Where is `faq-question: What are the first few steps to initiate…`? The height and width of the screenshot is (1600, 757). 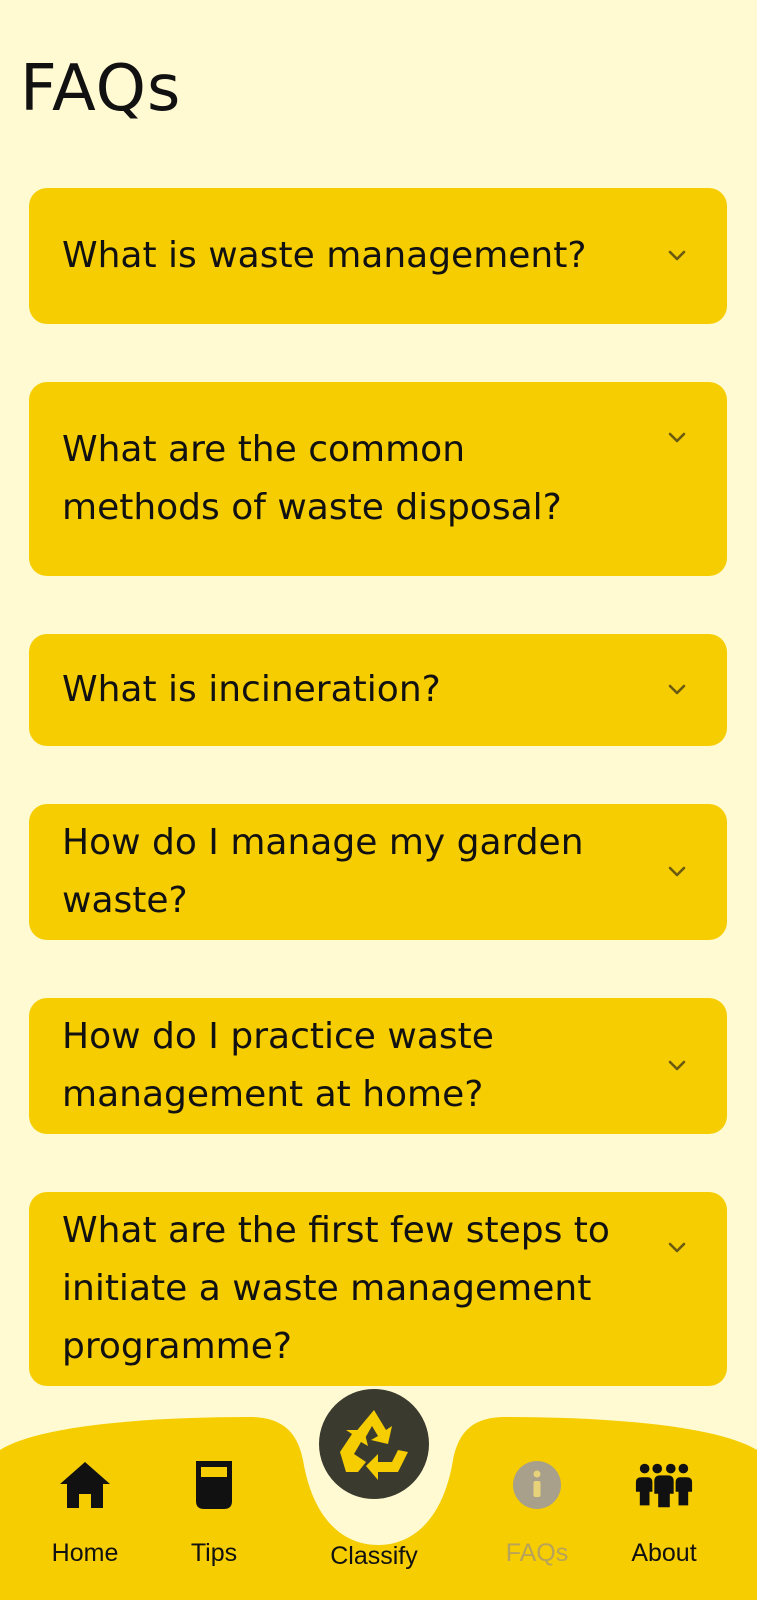
faq-question: What are the first few steps to initiate… is located at coordinates (336, 1288).